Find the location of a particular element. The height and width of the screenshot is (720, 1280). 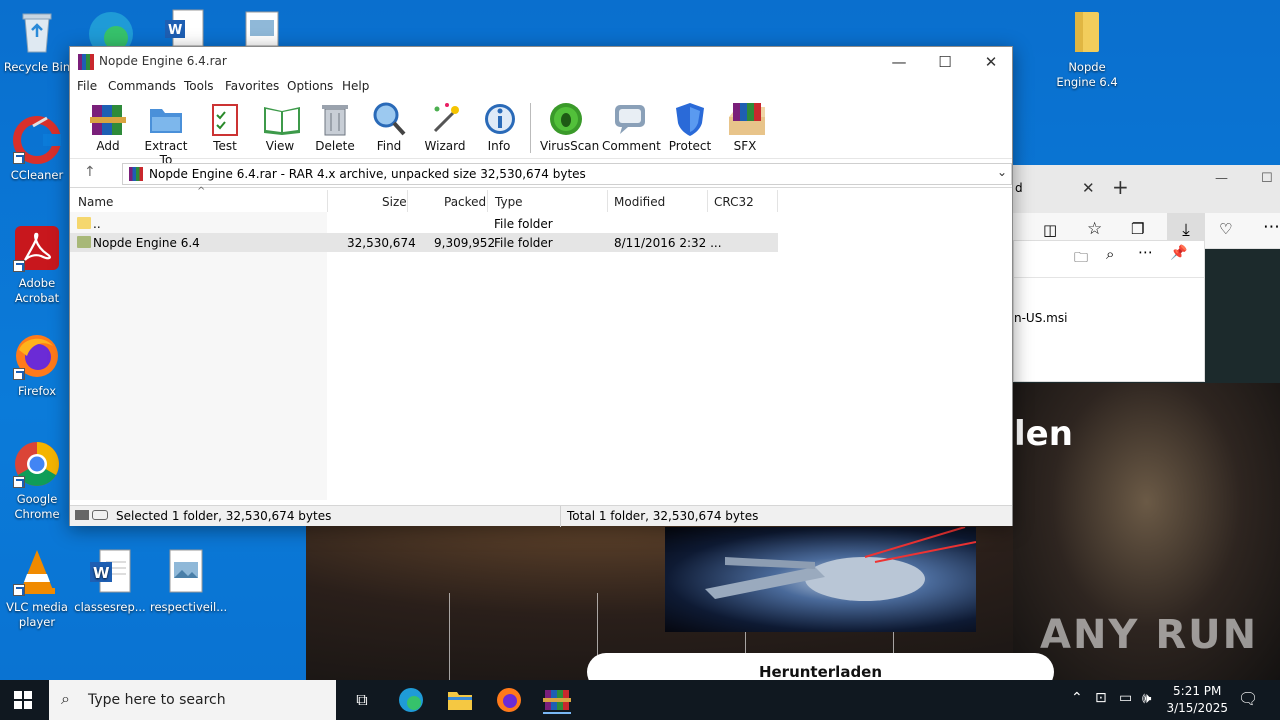

minimize-browser-icon: — is located at coordinates (1221, 178).